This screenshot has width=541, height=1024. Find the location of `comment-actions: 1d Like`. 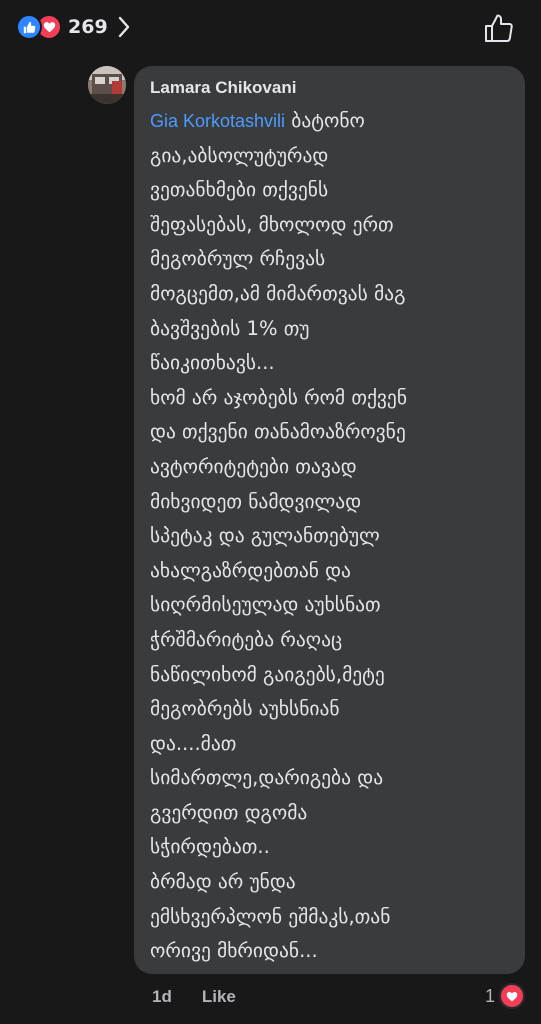

comment-actions: 1d Like is located at coordinates (194, 997).